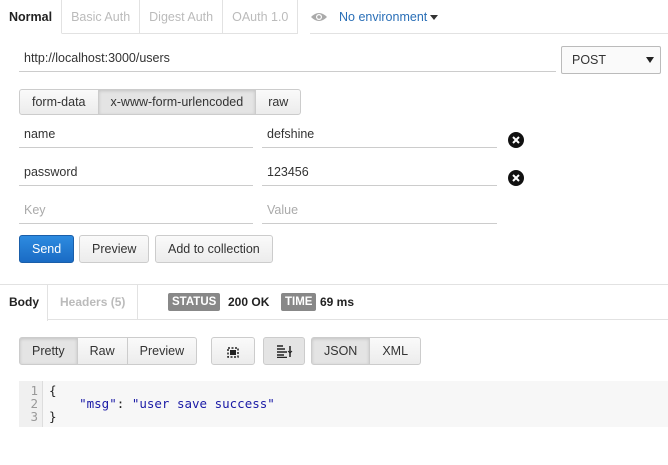 The image size is (668, 465). I want to click on send-button: Send, so click(47, 249).